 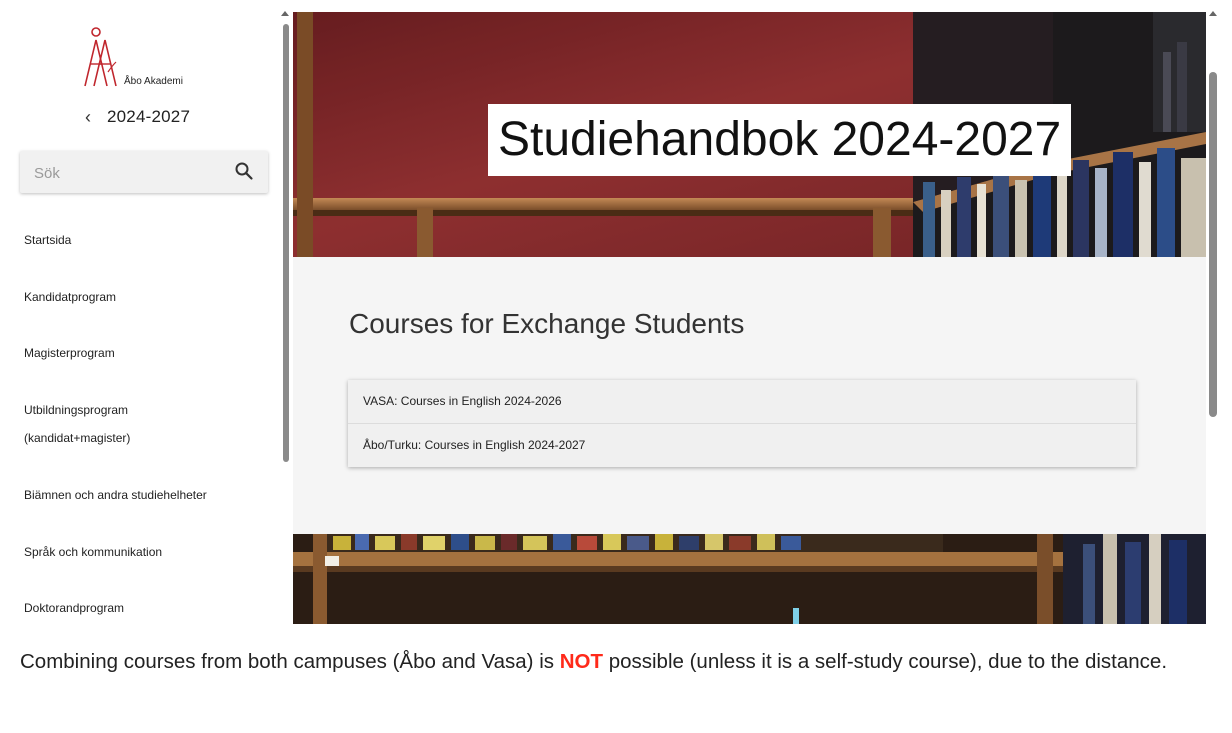 What do you see at coordinates (780, 140) in the screenshot?
I see `page-title: Studiehandbok 2024-2027` at bounding box center [780, 140].